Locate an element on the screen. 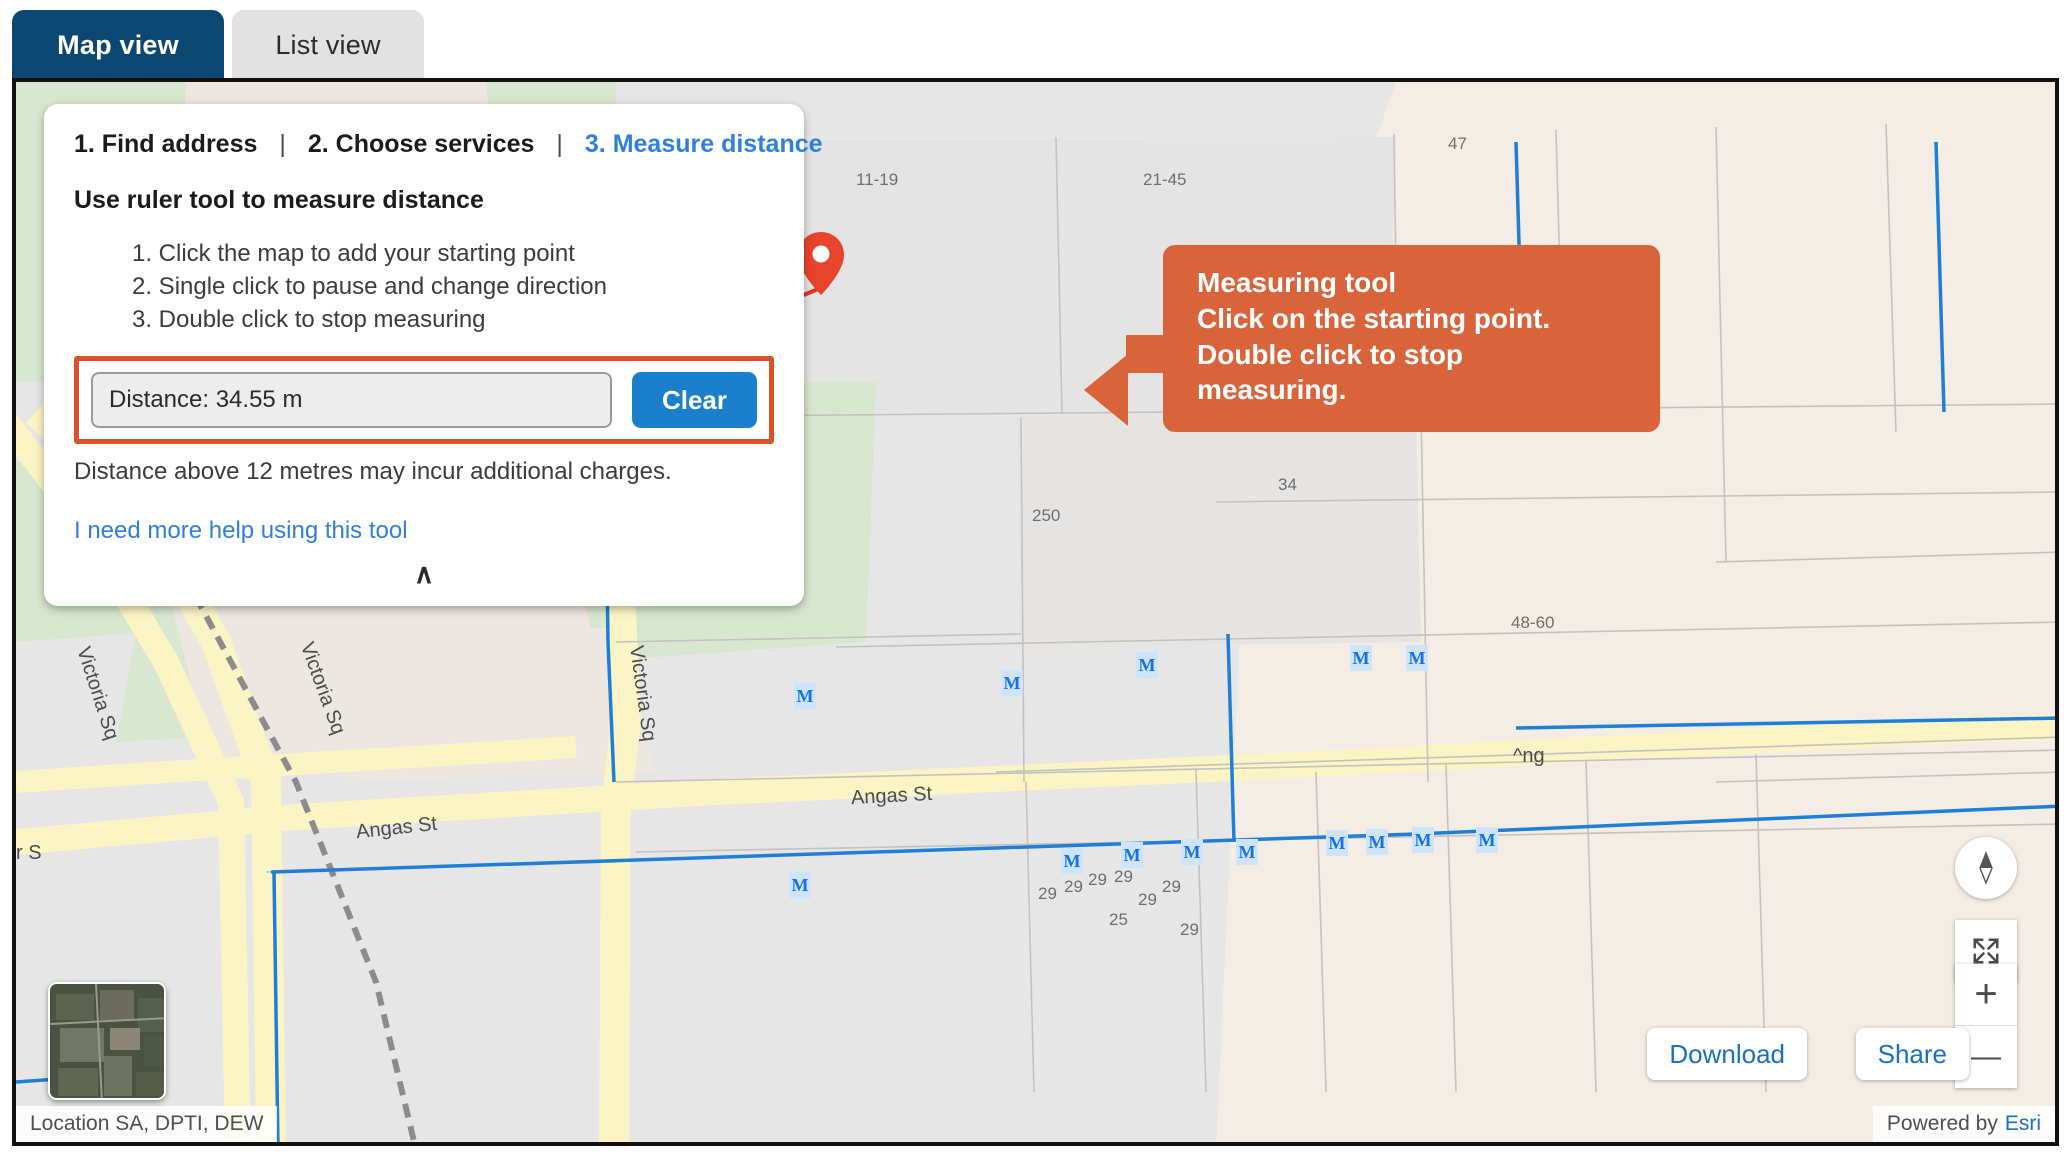 Image resolution: width=2071 pixels, height=1157 pixels. breadcrumb-step-1: 1. Find address is located at coordinates (165, 144).